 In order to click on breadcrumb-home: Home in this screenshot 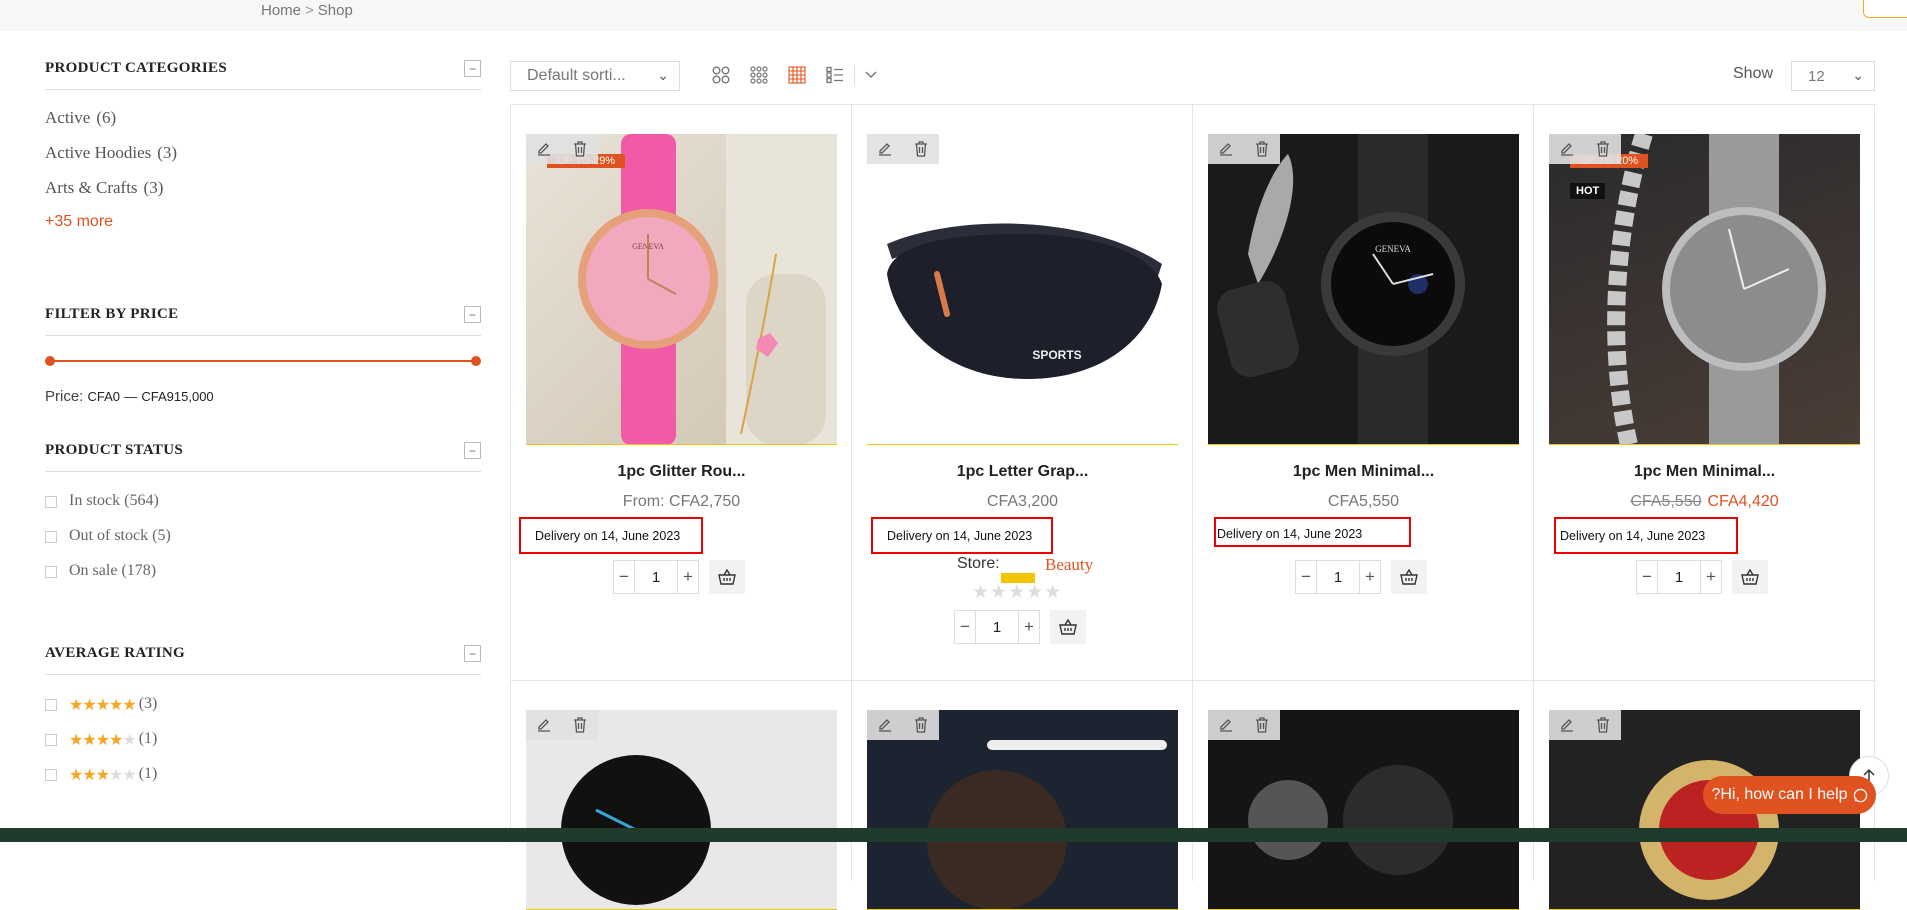, I will do `click(281, 10)`.